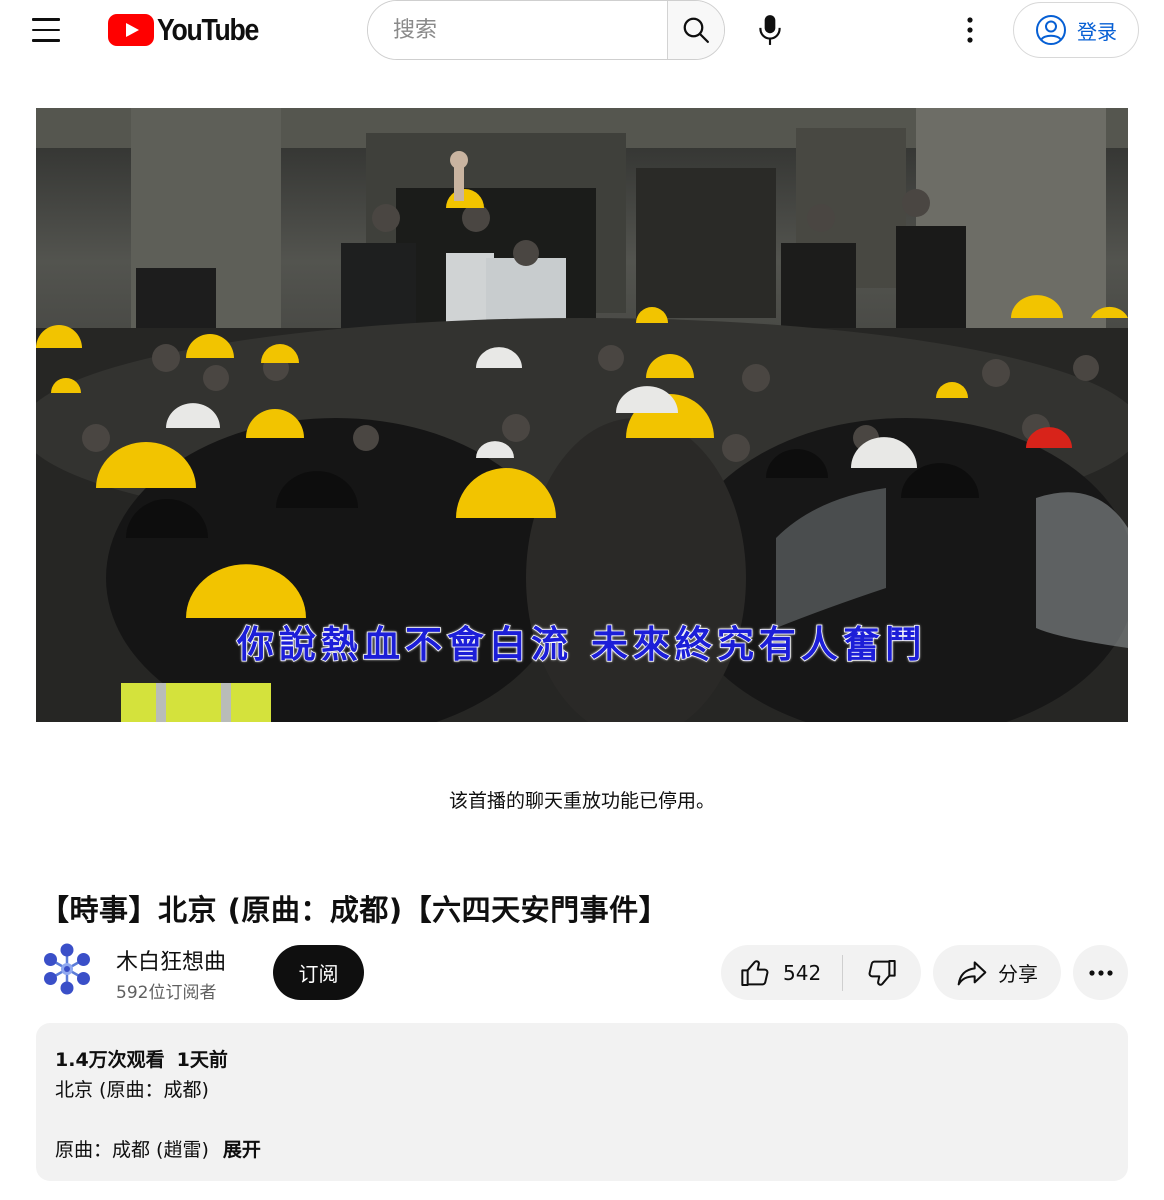  Describe the element at coordinates (110, 1060) in the screenshot. I see `view-count: 1.4万次观看` at that location.